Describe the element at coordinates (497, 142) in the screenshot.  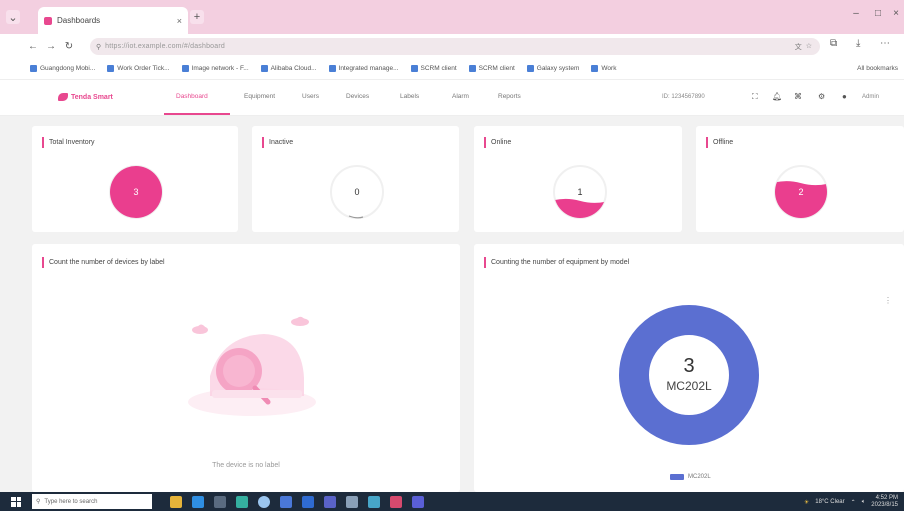
I see `card-title: Online` at that location.